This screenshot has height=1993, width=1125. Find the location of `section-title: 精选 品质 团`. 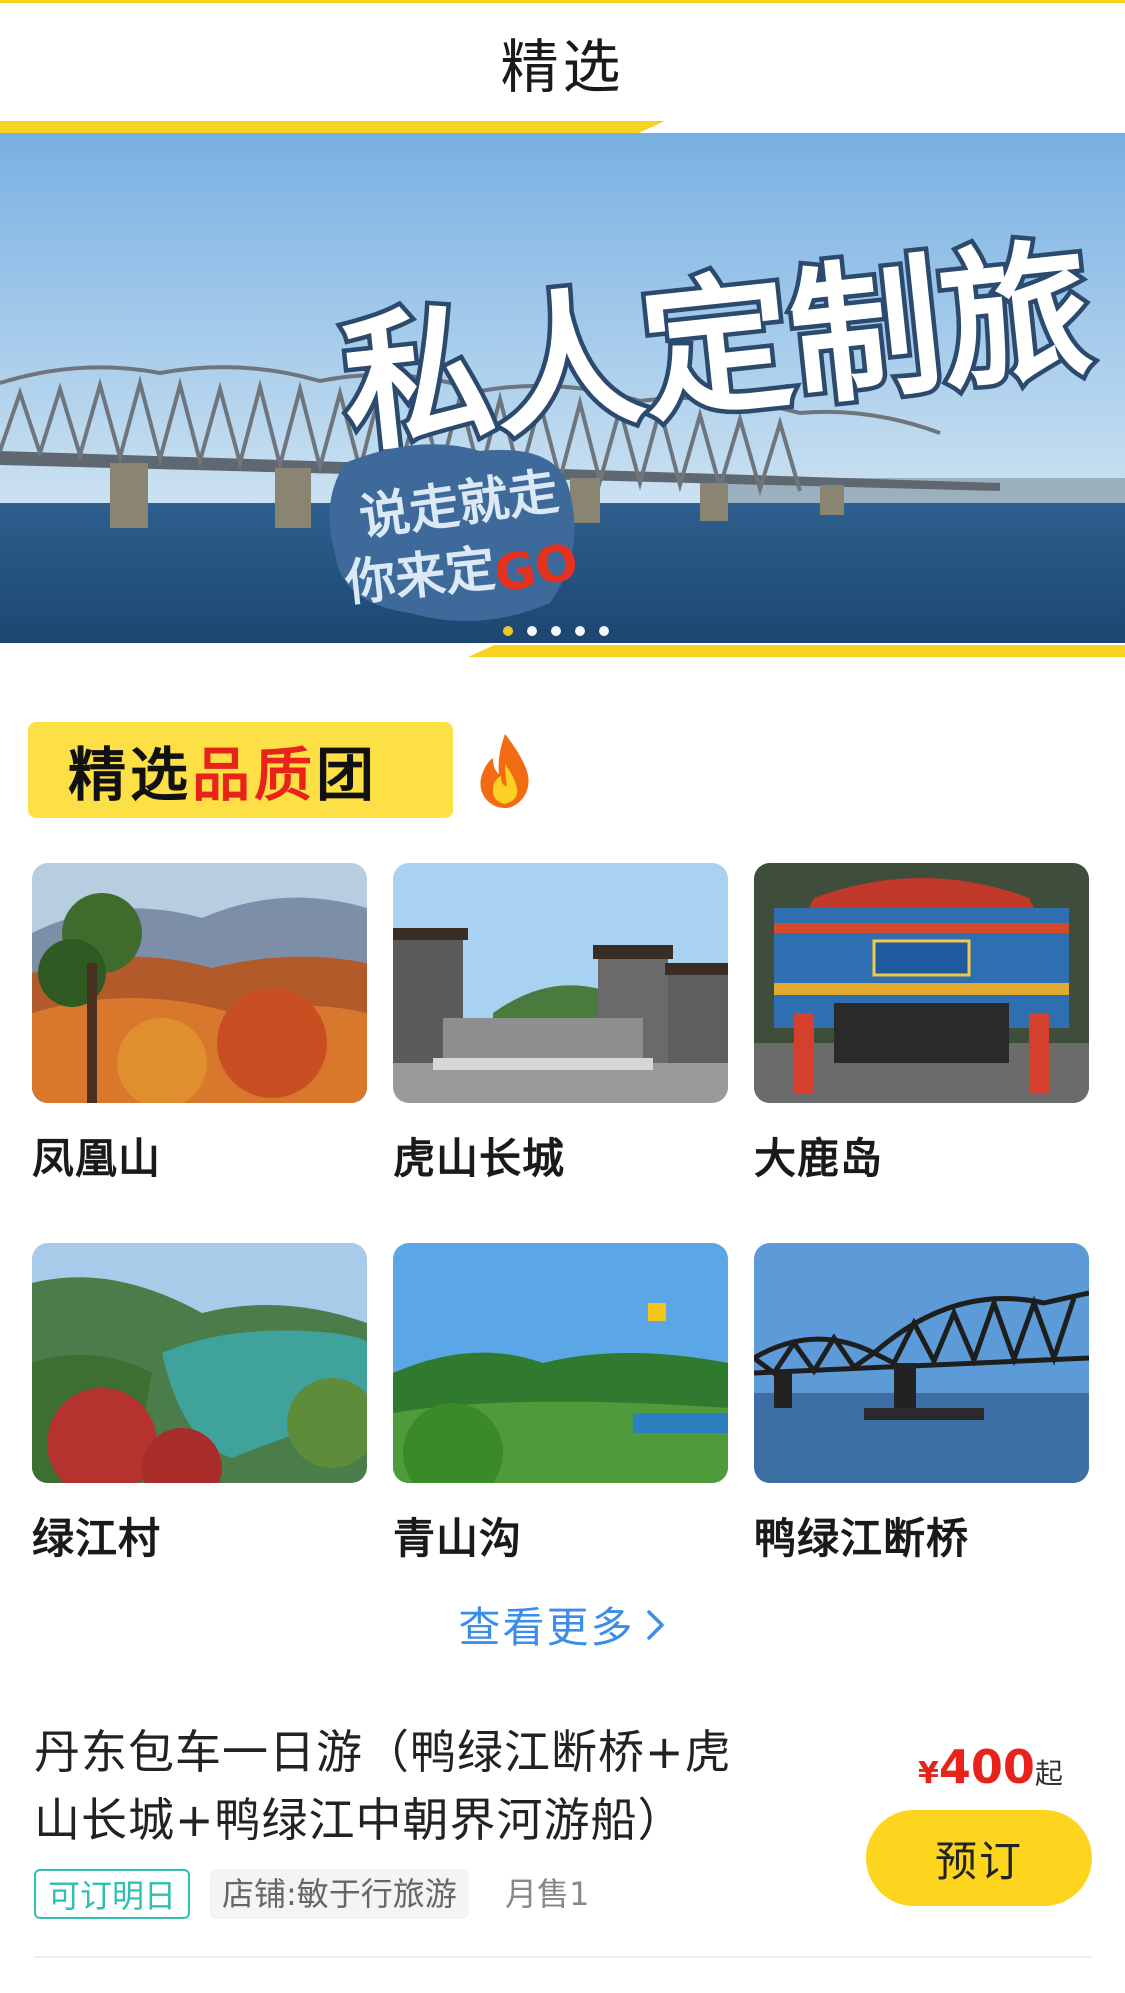

section-title: 精选 品质 团 is located at coordinates (240, 770).